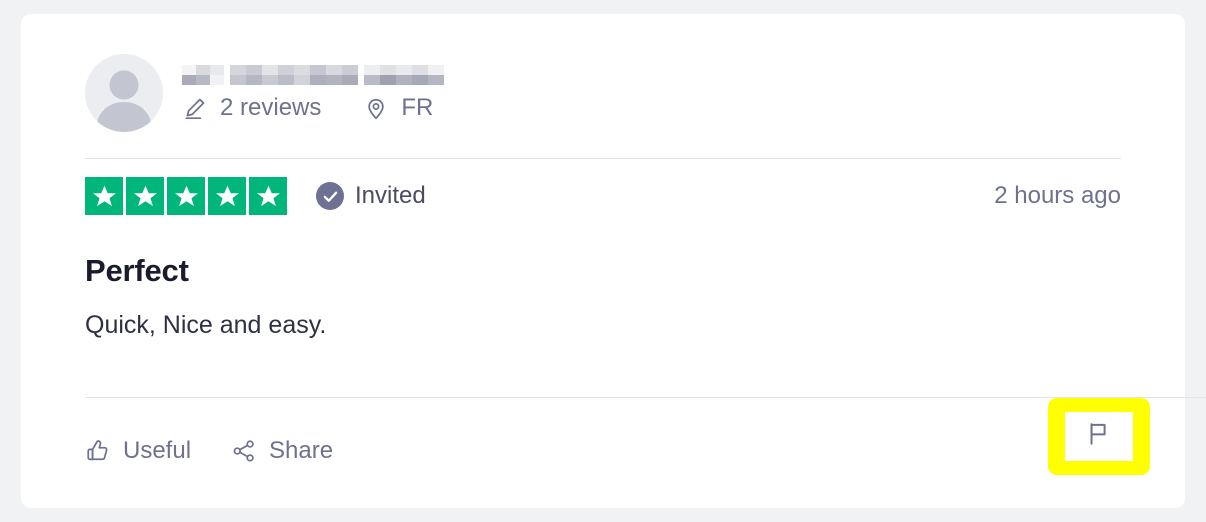  I want to click on check-circle-icon, so click(330, 196).